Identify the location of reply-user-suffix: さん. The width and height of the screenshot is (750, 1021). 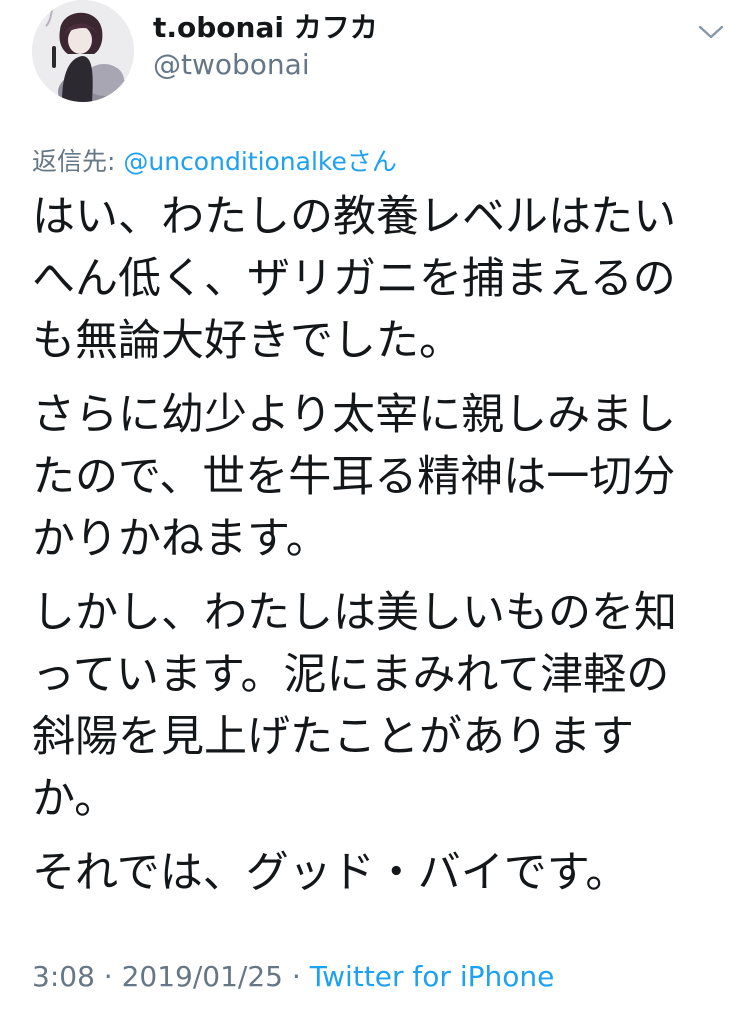
(372, 161).